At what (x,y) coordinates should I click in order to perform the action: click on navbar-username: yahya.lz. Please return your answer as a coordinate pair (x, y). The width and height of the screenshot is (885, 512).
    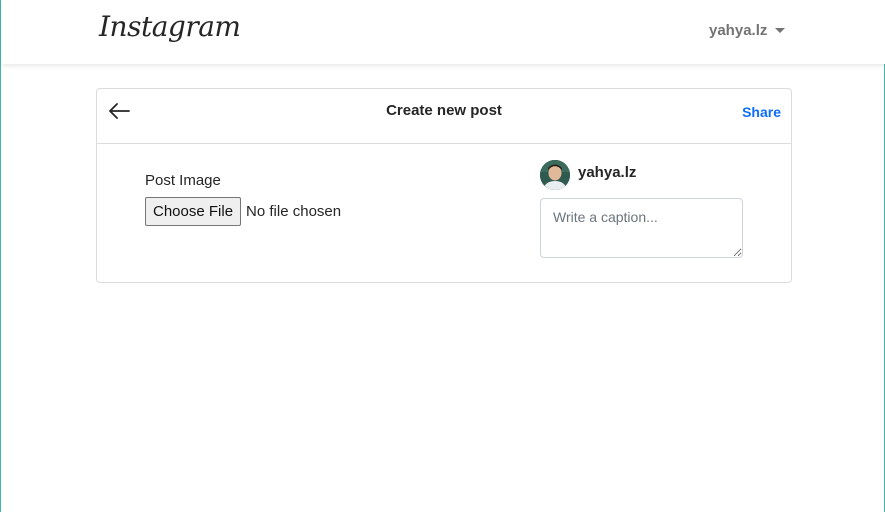
    Looking at the image, I should click on (738, 30).